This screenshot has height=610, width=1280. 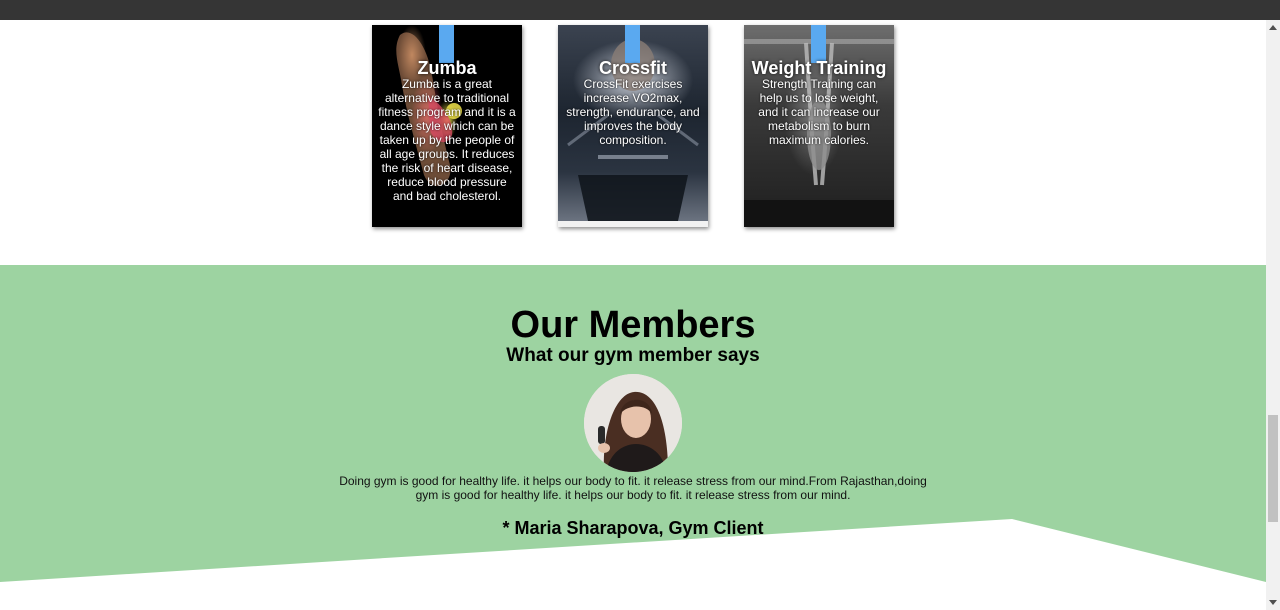 I want to click on card-image-caption-strip, so click(x=633, y=224).